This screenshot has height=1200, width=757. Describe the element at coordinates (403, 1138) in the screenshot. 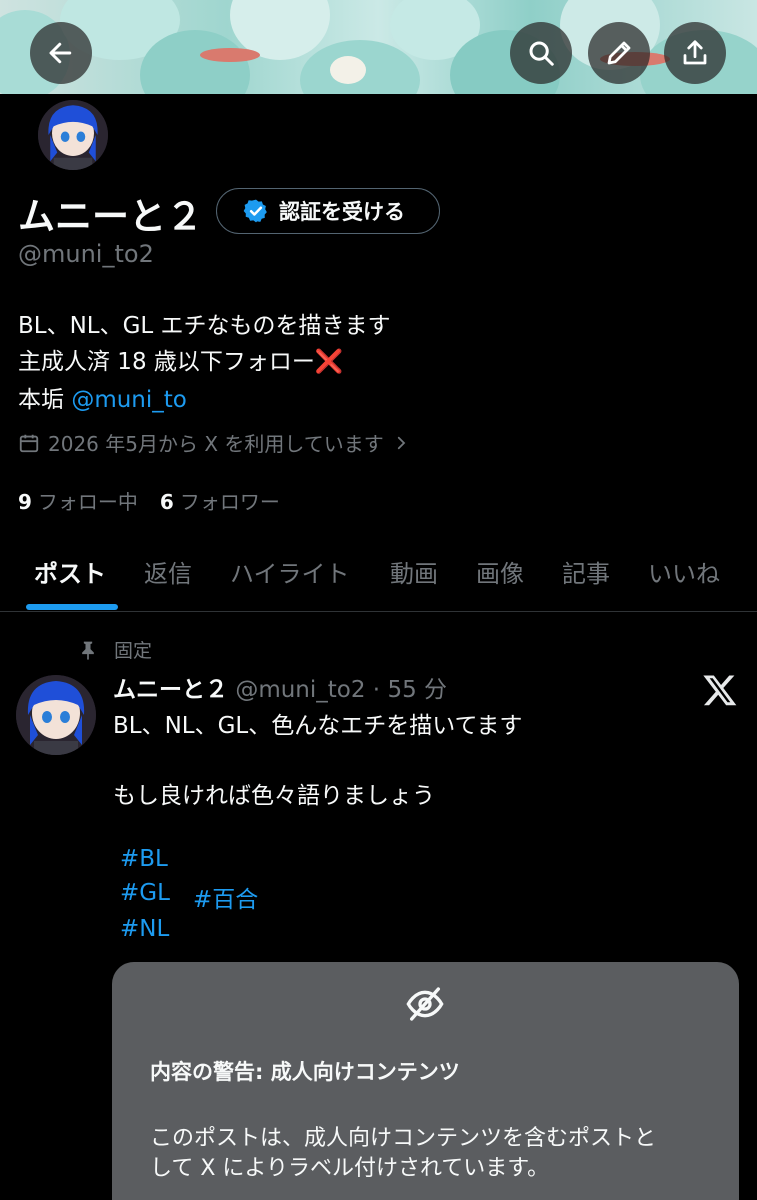

I see `warning-body-line-1: このポストは、成人向けコンテンツを含むポストと` at that location.